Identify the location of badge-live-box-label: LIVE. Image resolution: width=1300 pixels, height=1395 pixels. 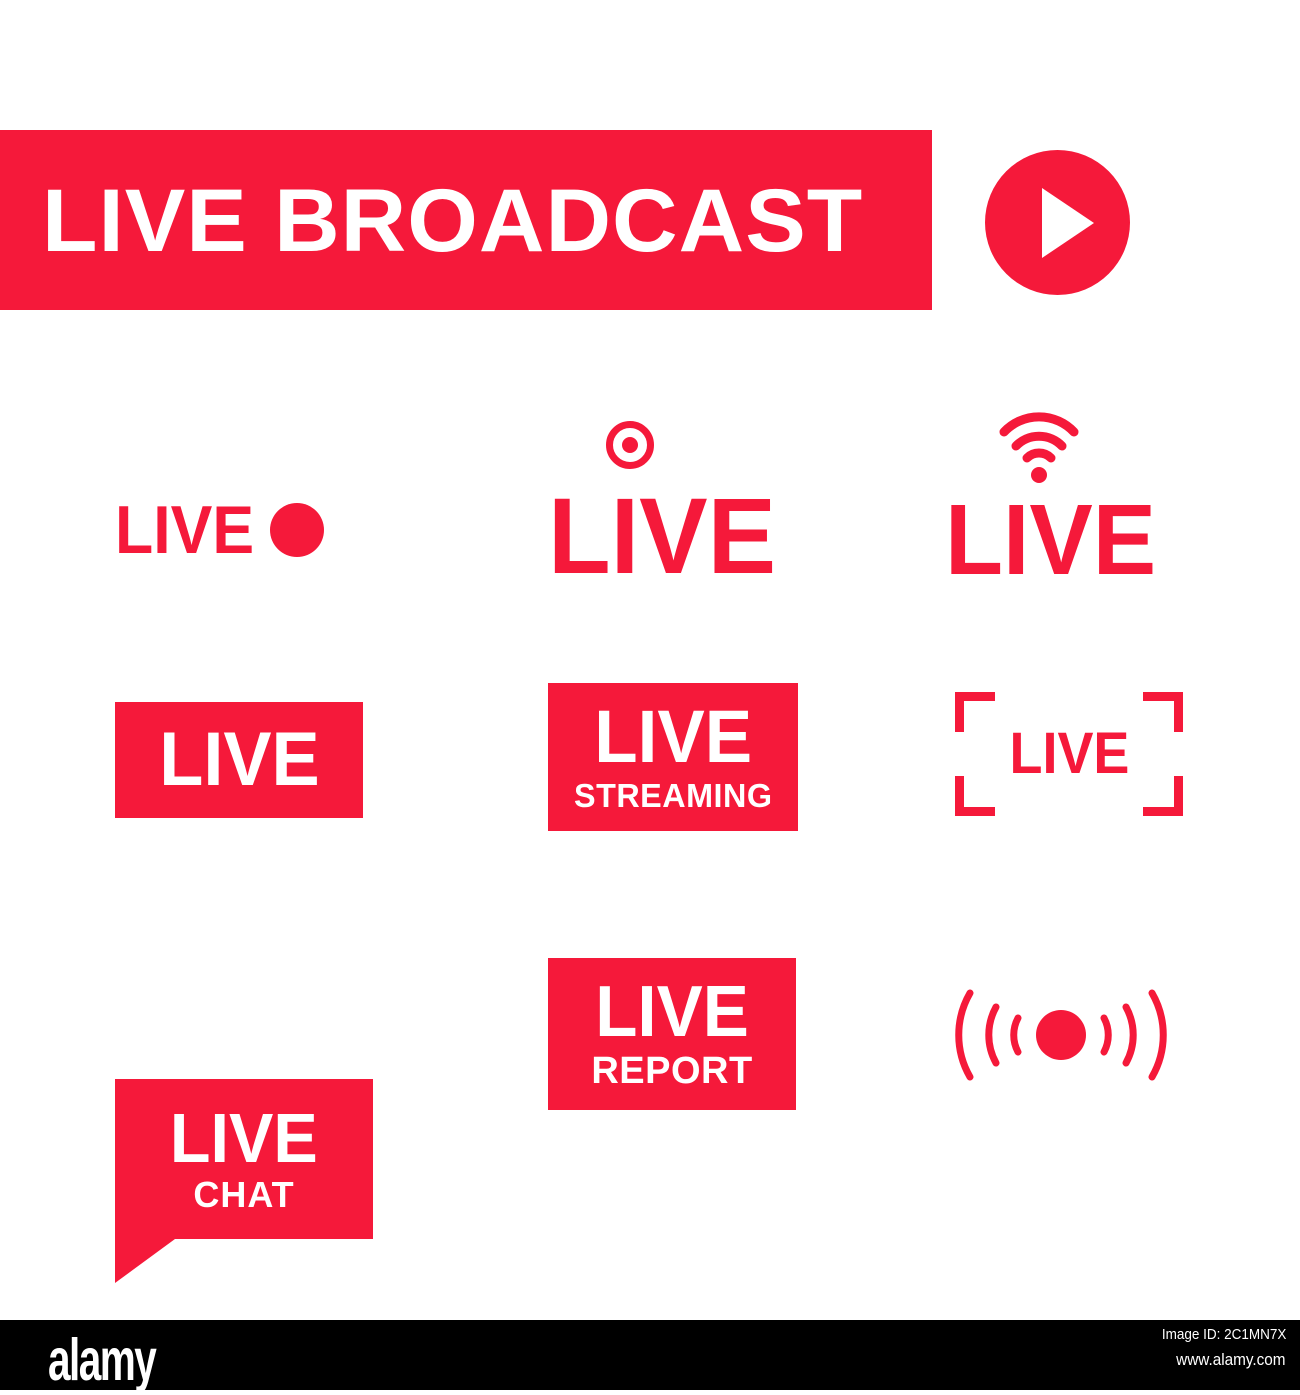
(239, 759).